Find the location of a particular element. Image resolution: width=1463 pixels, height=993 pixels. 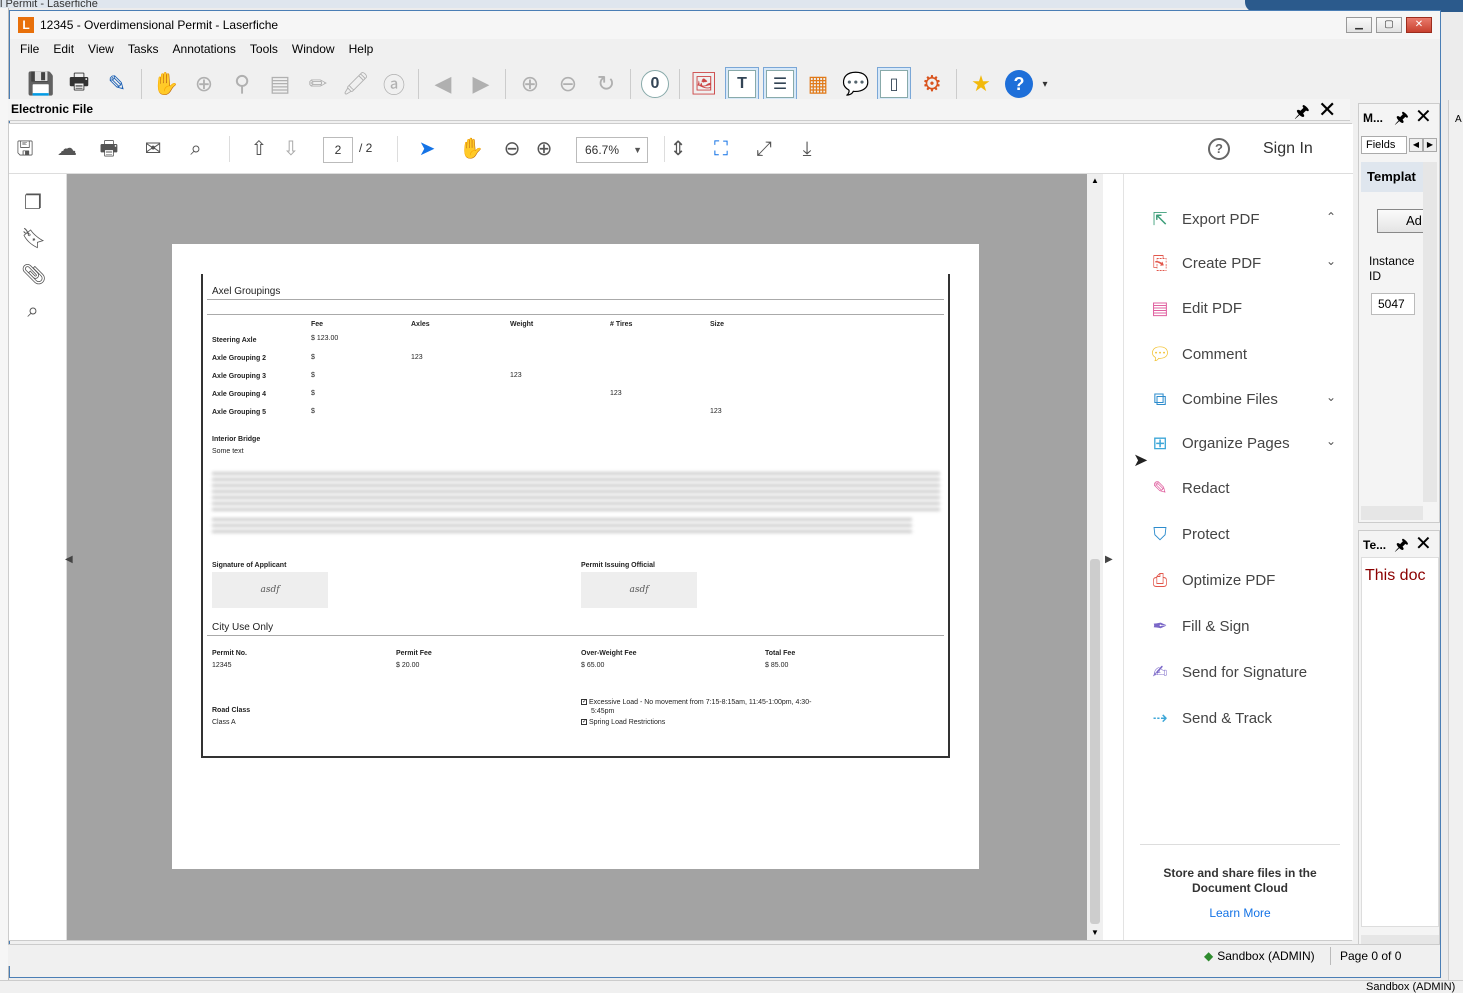

remove-page-icon: ⊖ is located at coordinates (568, 84).